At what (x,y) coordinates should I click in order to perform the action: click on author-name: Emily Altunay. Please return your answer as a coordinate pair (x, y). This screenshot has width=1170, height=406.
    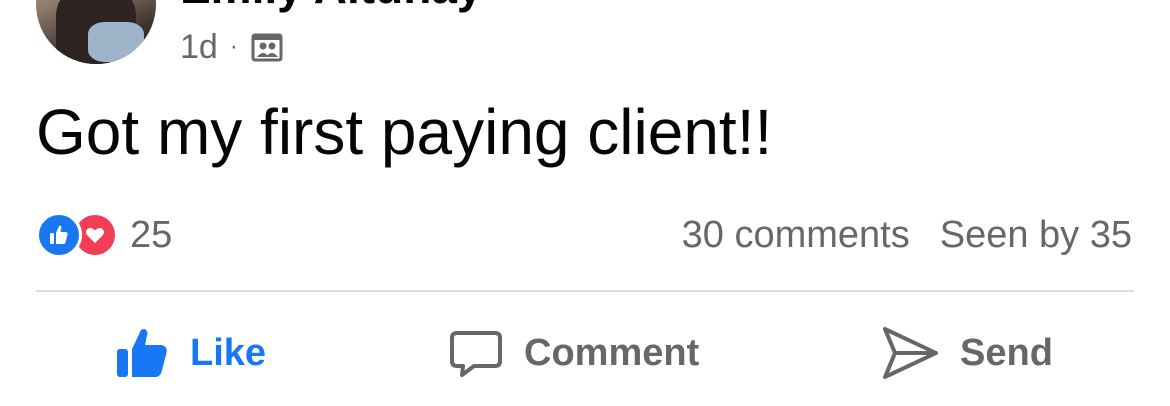
    Looking at the image, I should click on (331, 5).